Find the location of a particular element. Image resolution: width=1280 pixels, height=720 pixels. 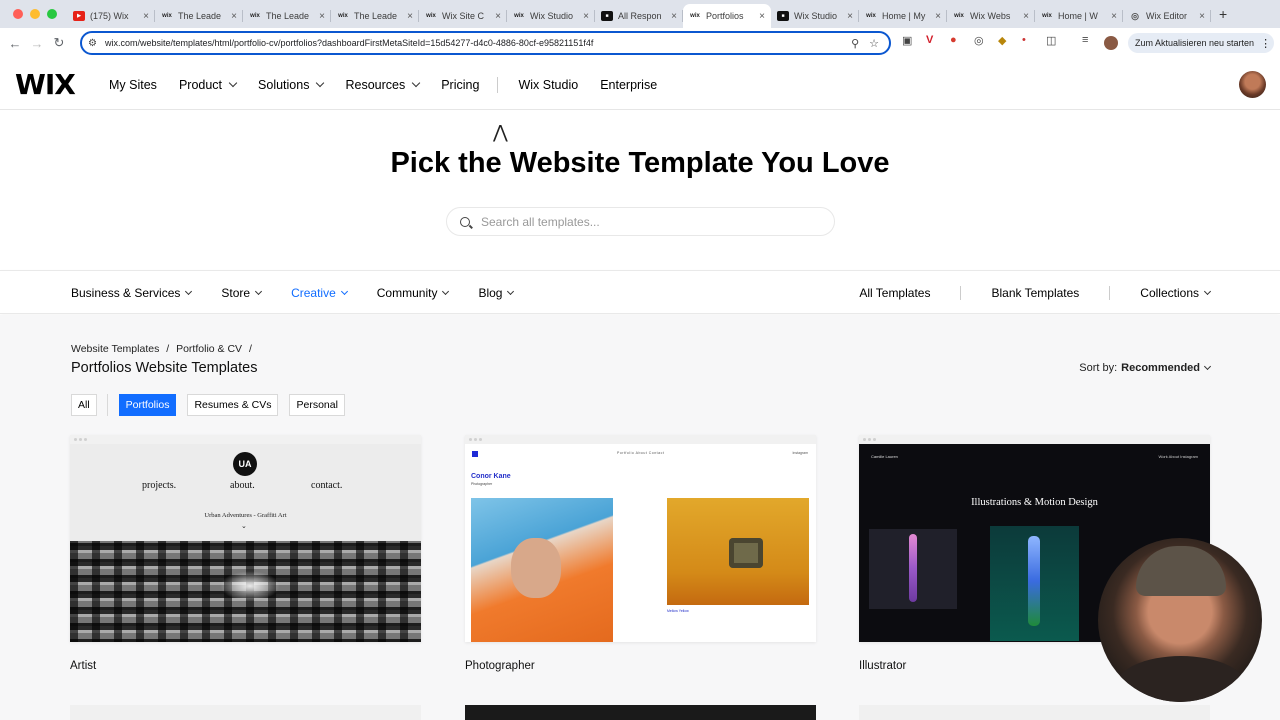

tab-title: (175) Wix is located at coordinates (109, 16).